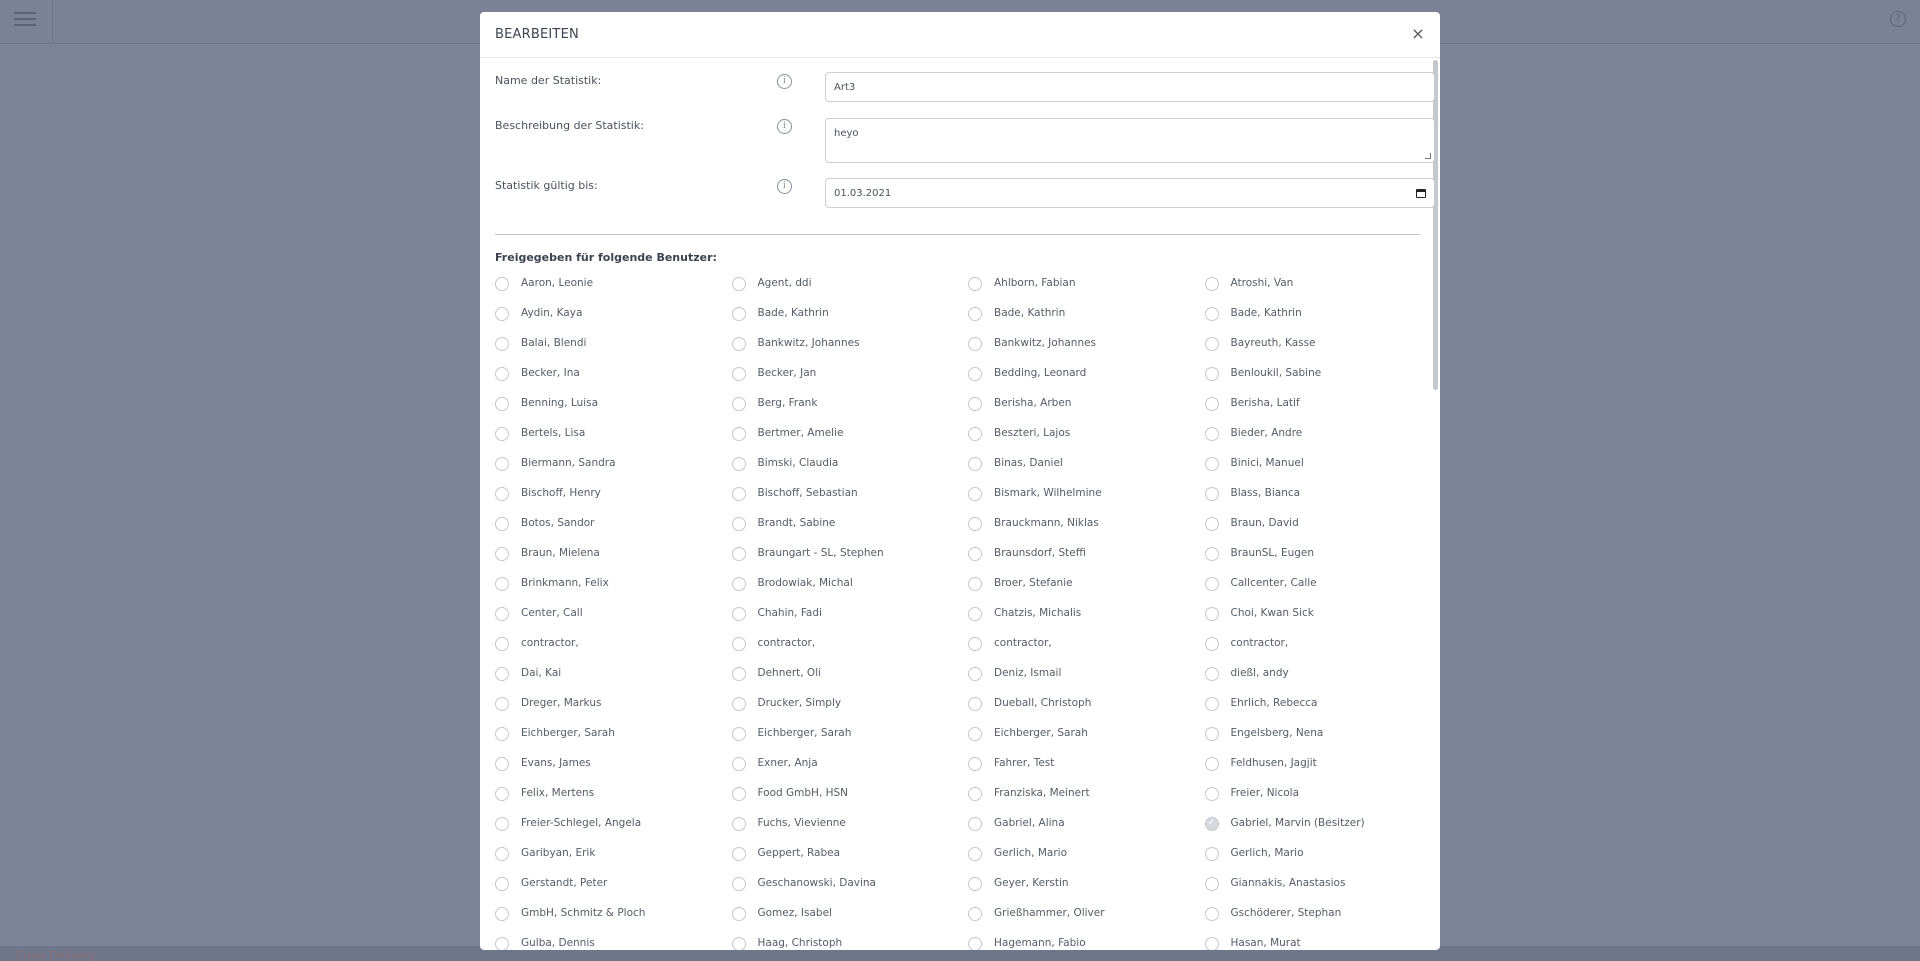 Image resolution: width=1920 pixels, height=961 pixels. Describe the element at coordinates (850, 939) in the screenshot. I see `user-option: Haag, Christoph` at that location.